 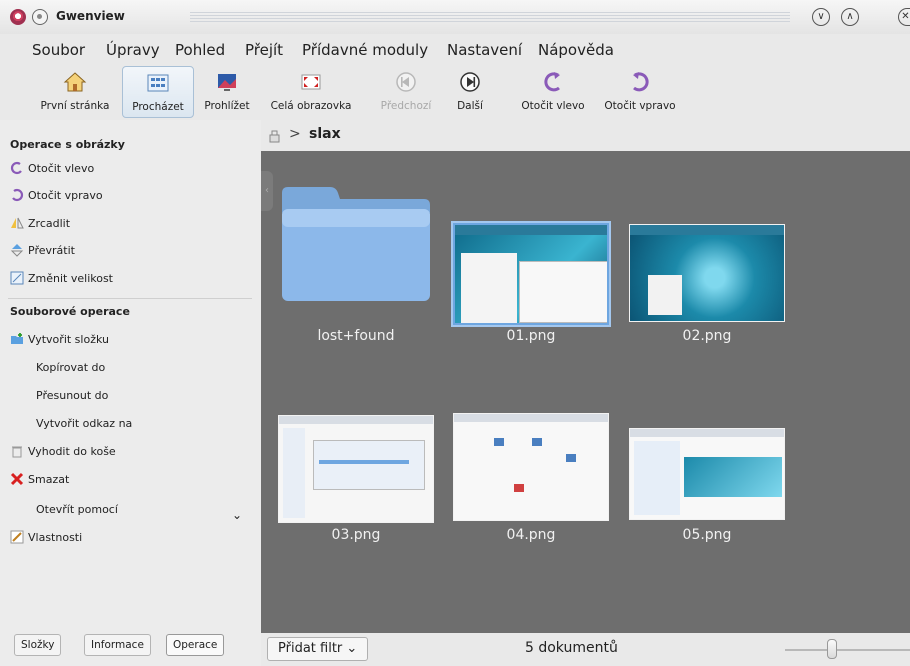 I want to click on breadcrumb: > slax, so click(x=585, y=135).